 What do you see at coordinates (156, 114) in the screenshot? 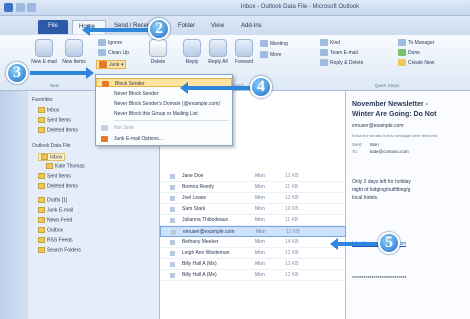
I see `menu-item-label: Never Block this Group or Mailing List` at bounding box center [156, 114].